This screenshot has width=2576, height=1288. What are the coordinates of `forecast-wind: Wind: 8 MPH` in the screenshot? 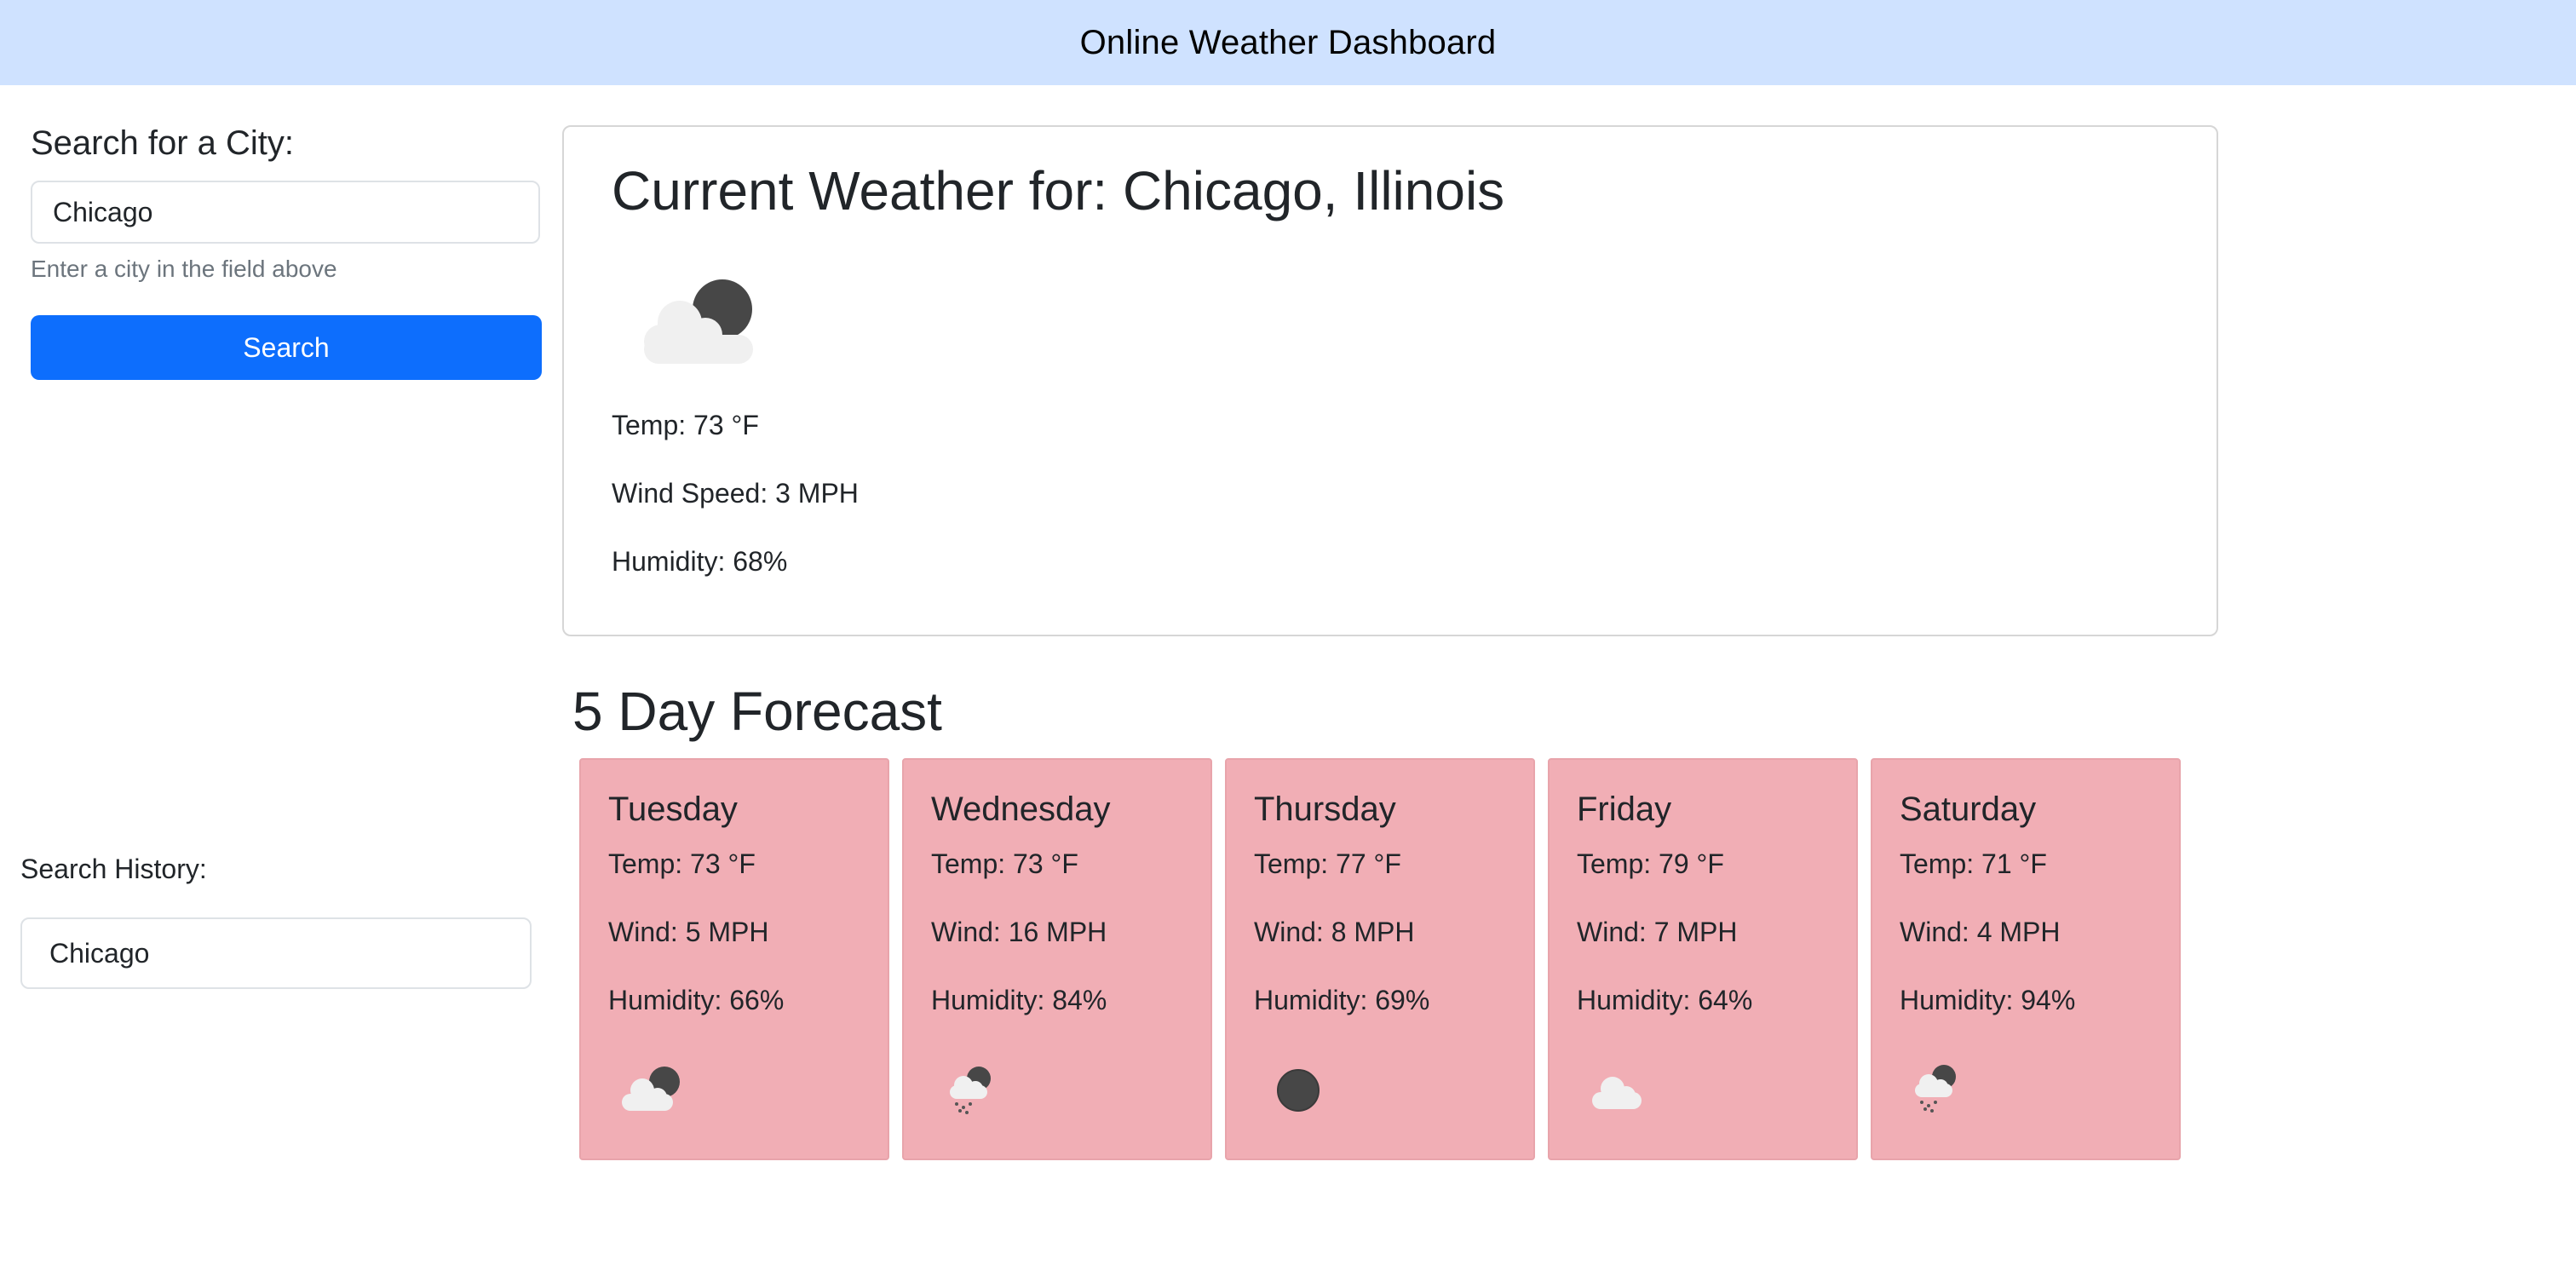 It's located at (1334, 932).